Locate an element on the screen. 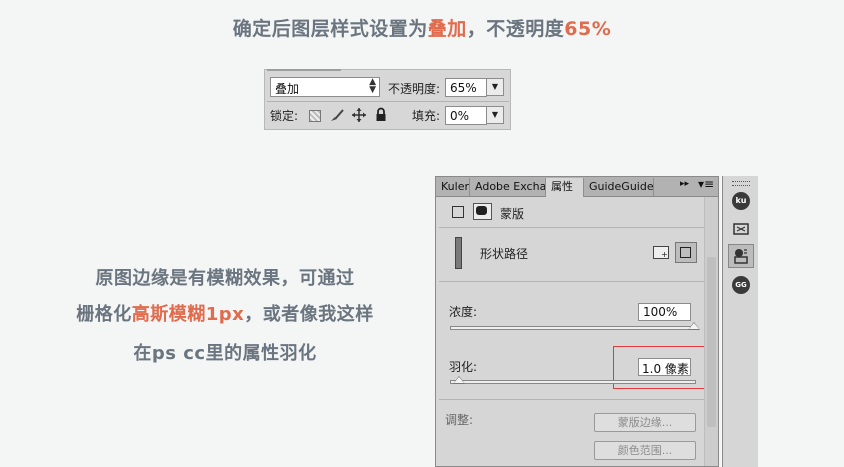 This screenshot has width=844, height=467. pixel-mask-icon is located at coordinates (482, 211).